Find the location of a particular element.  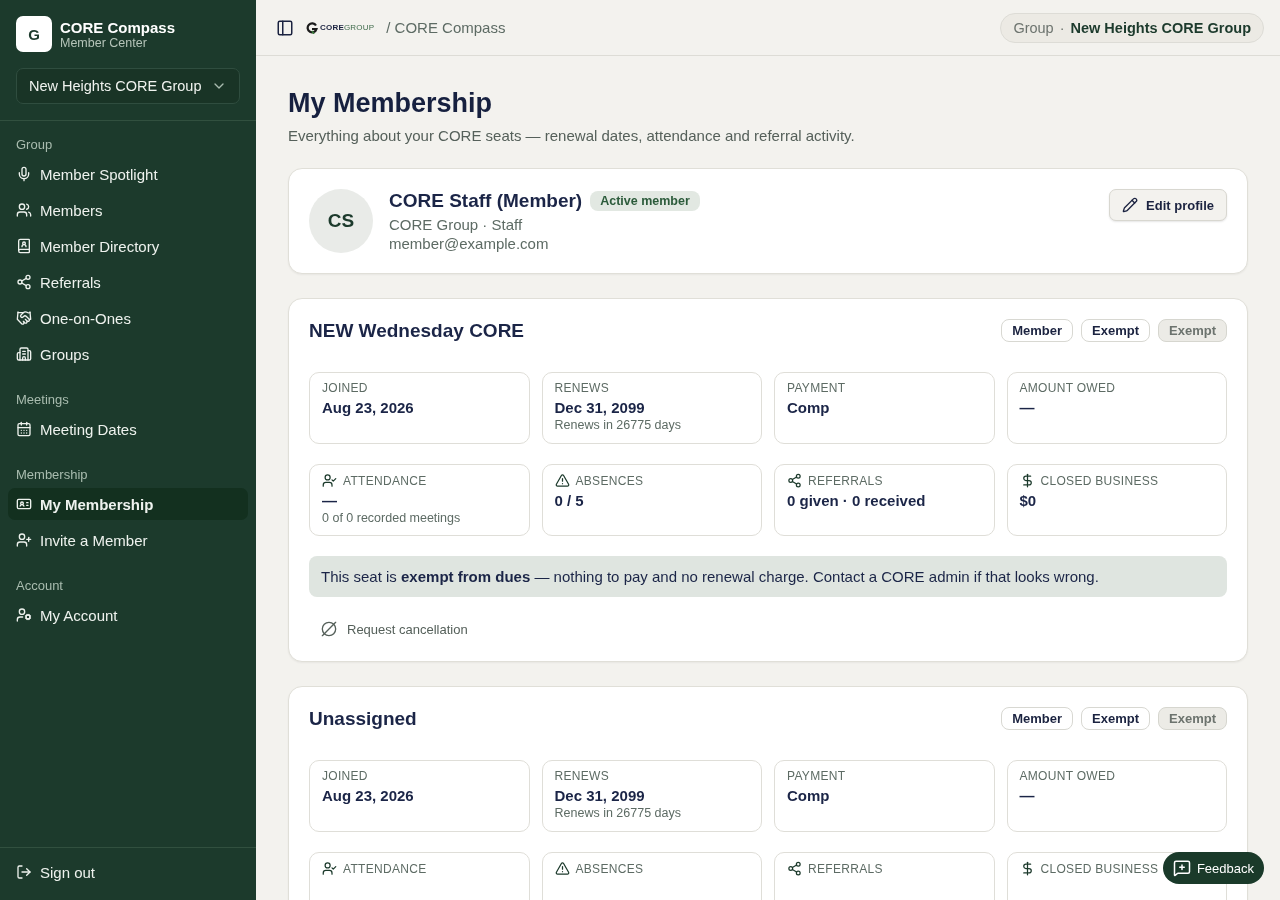

section-title: Meetings is located at coordinates (42, 400).